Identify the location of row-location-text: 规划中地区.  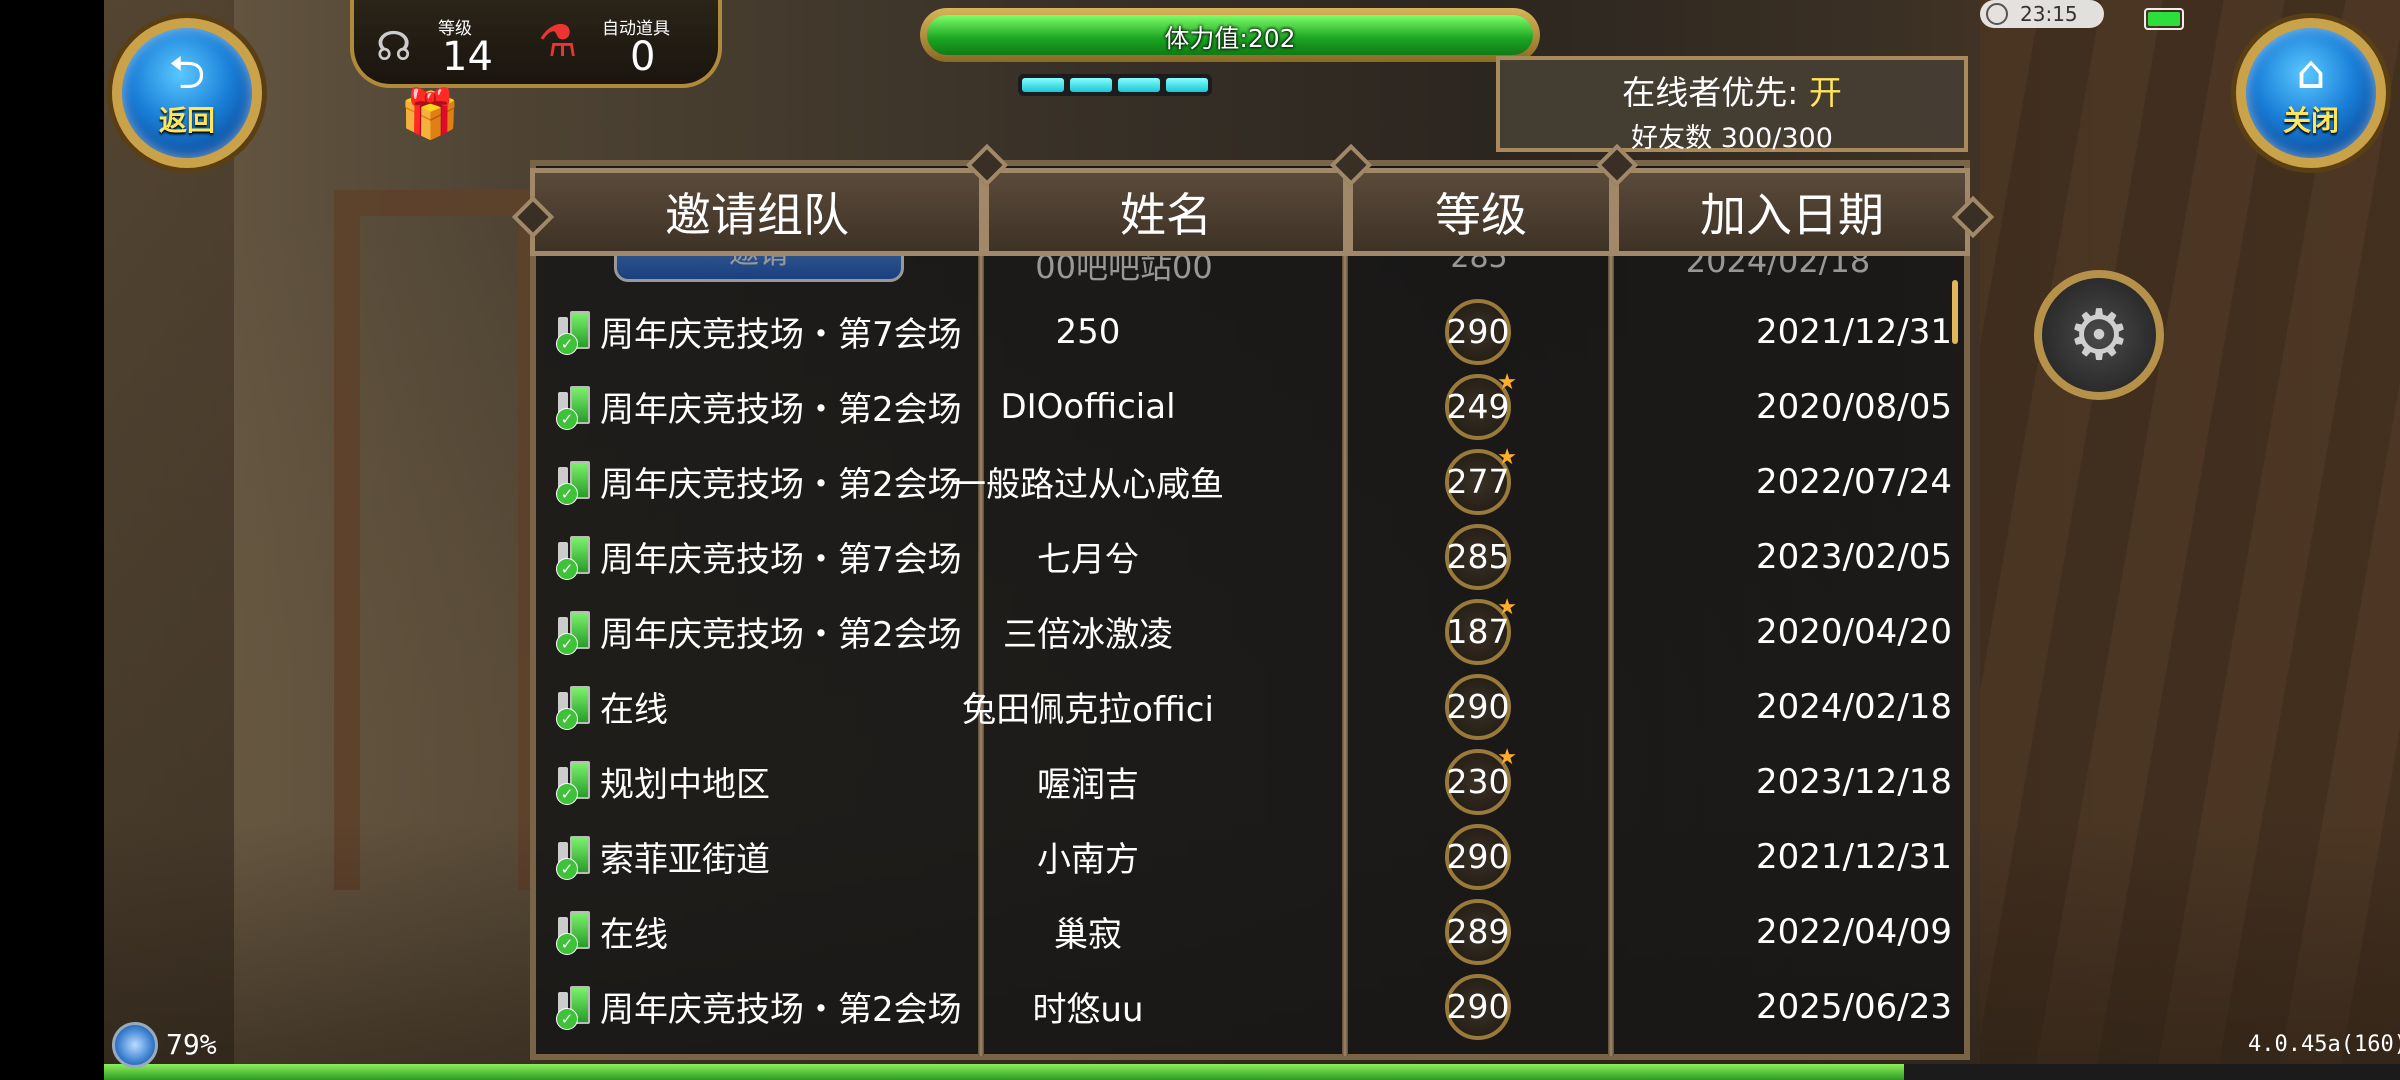
(685, 785).